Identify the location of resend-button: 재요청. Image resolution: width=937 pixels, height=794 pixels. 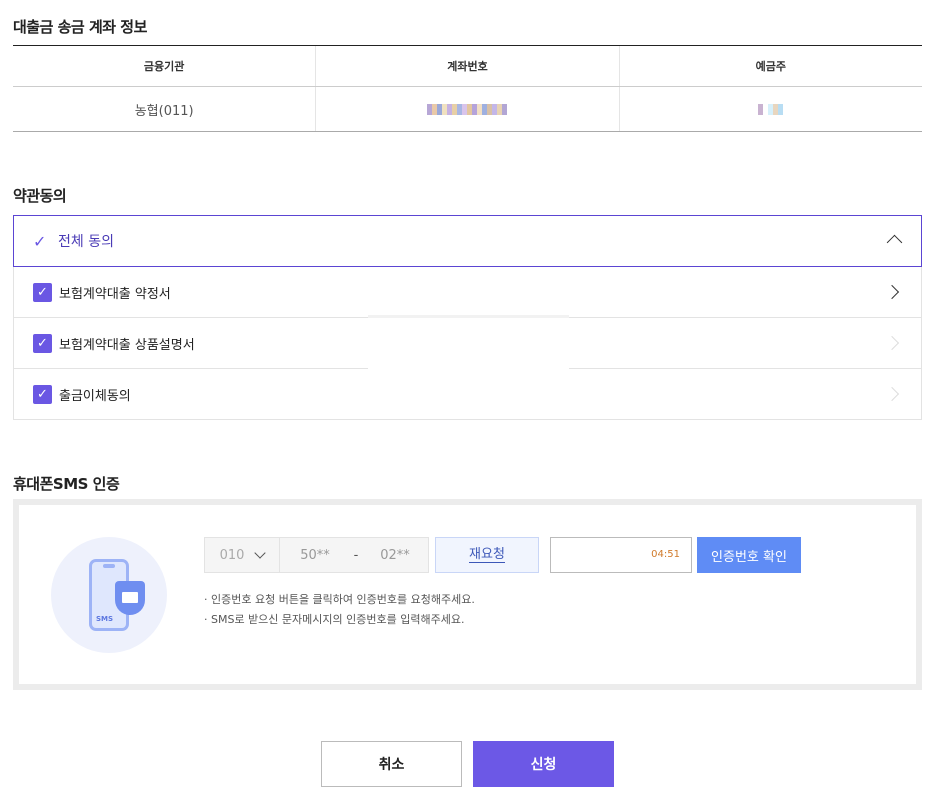
(487, 555).